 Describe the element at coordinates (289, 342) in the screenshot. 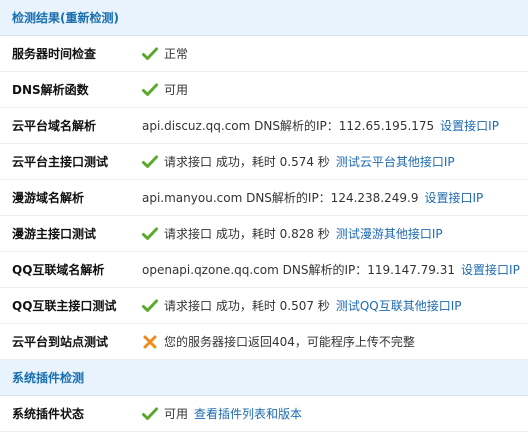

I see `row-text: 您的服务器接口返回404，可能程序上传不完整` at that location.